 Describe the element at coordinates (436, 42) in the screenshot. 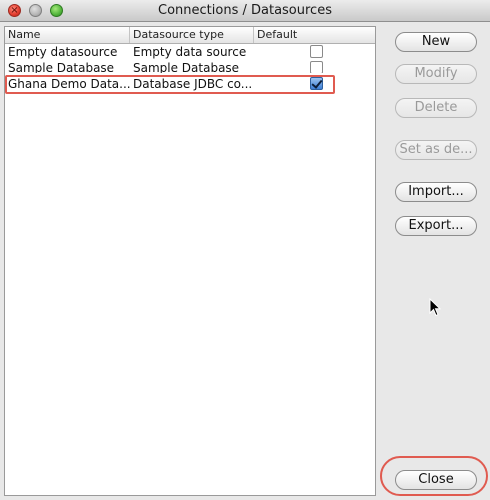

I see `new-button: New` at that location.